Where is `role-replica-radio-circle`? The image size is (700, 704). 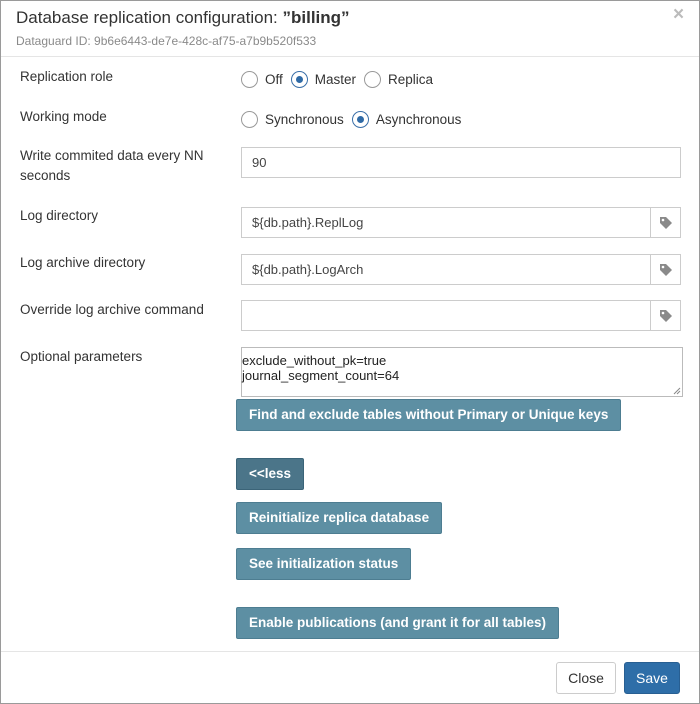
role-replica-radio-circle is located at coordinates (373, 79).